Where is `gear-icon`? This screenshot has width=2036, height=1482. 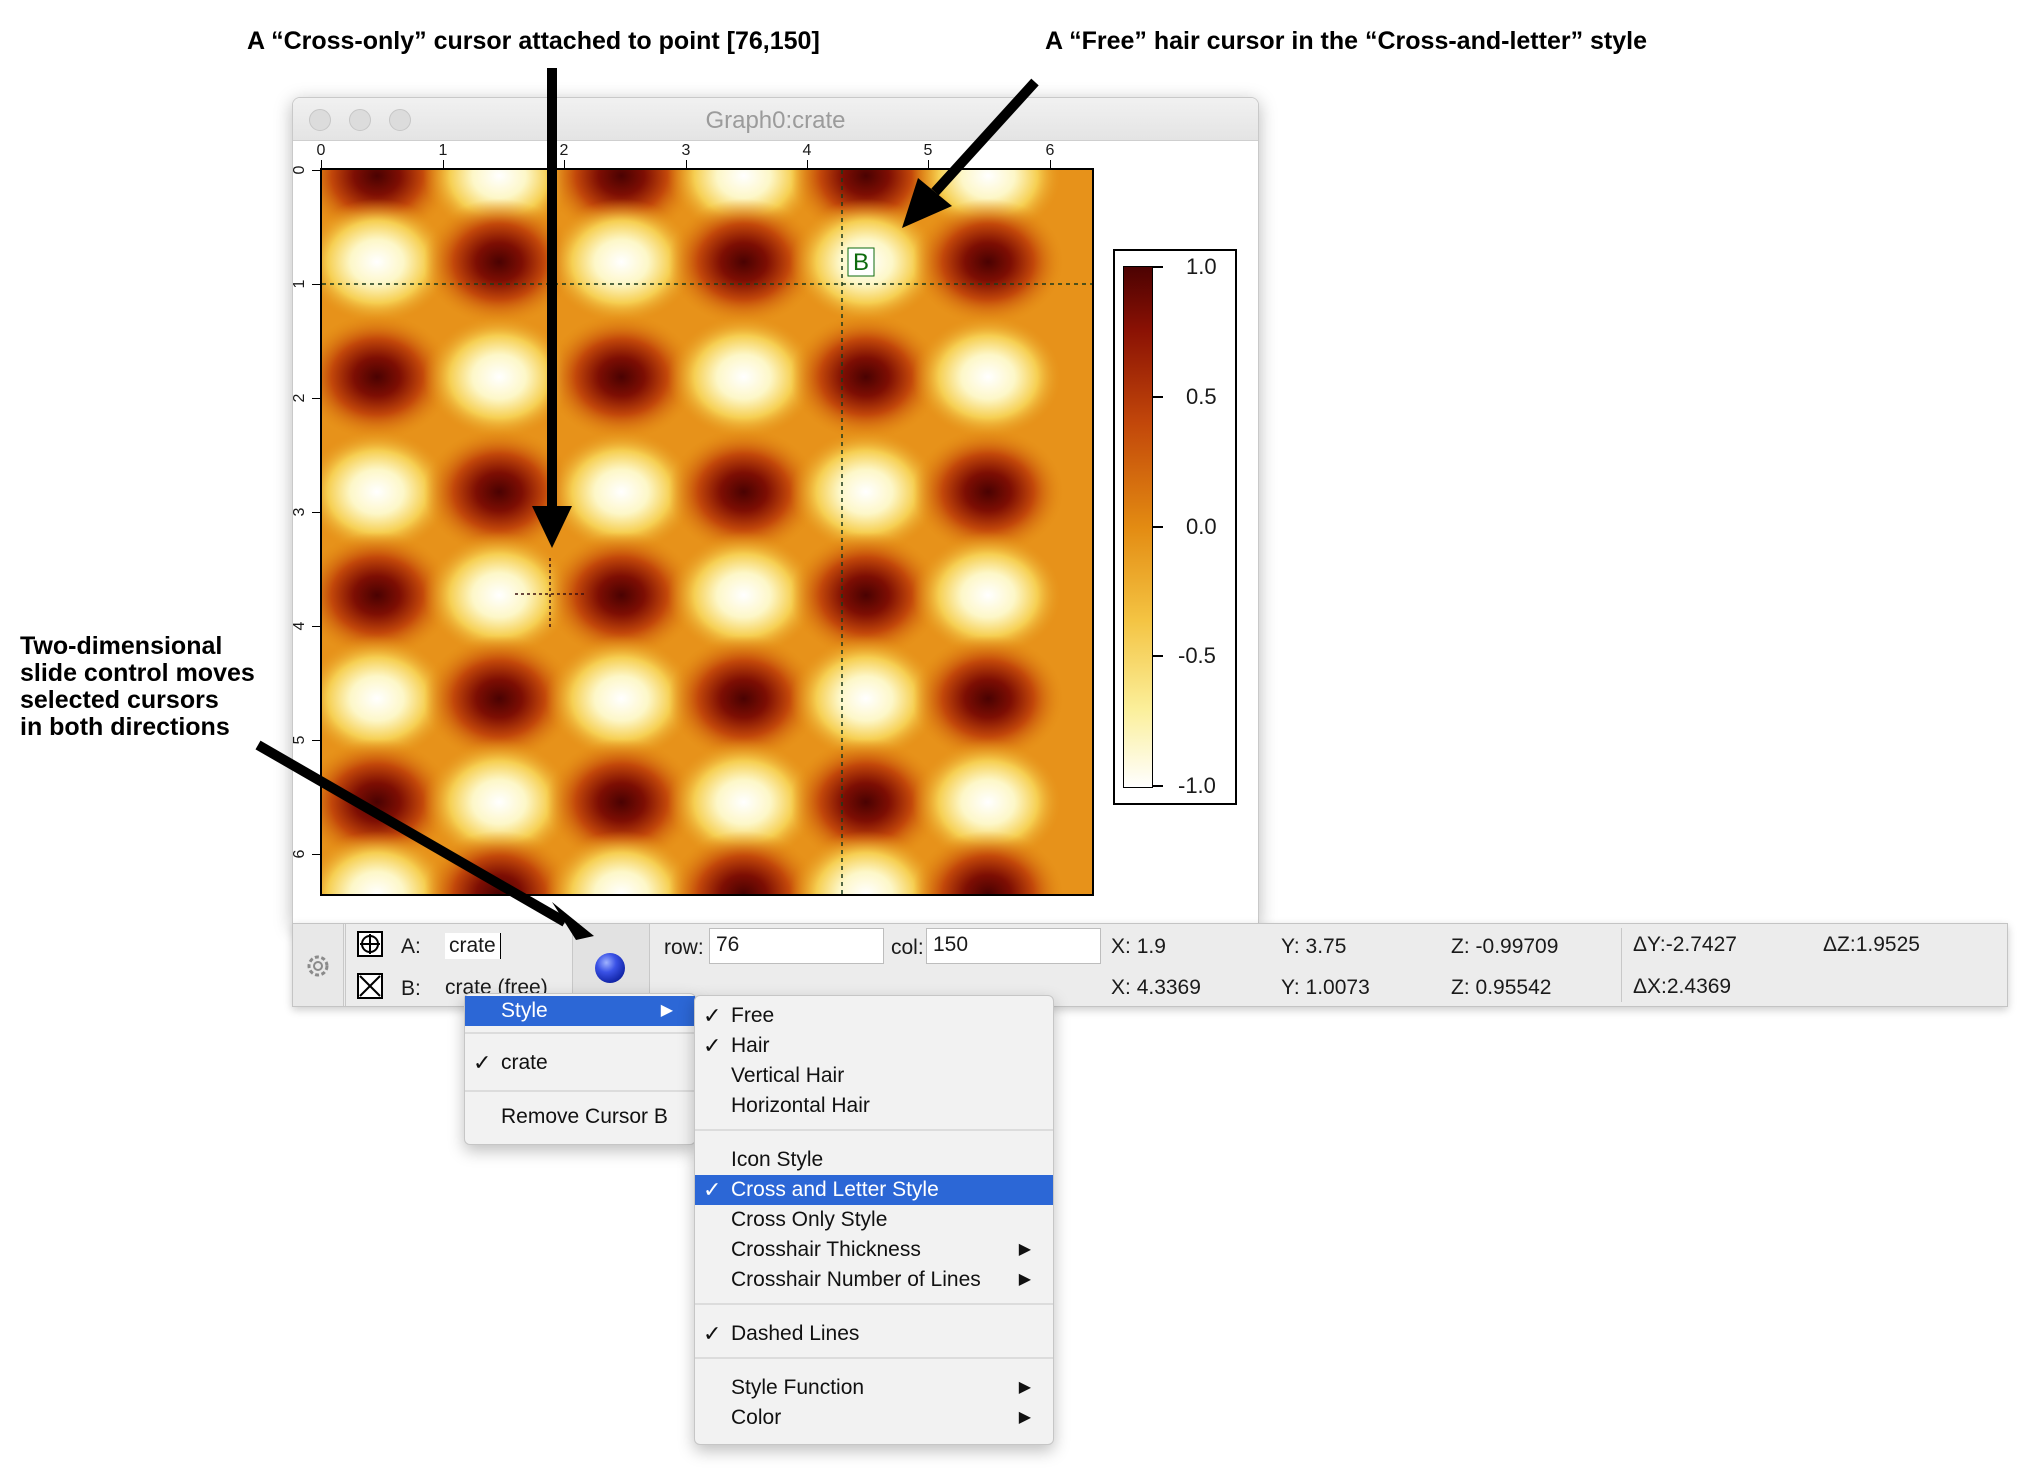 gear-icon is located at coordinates (318, 966).